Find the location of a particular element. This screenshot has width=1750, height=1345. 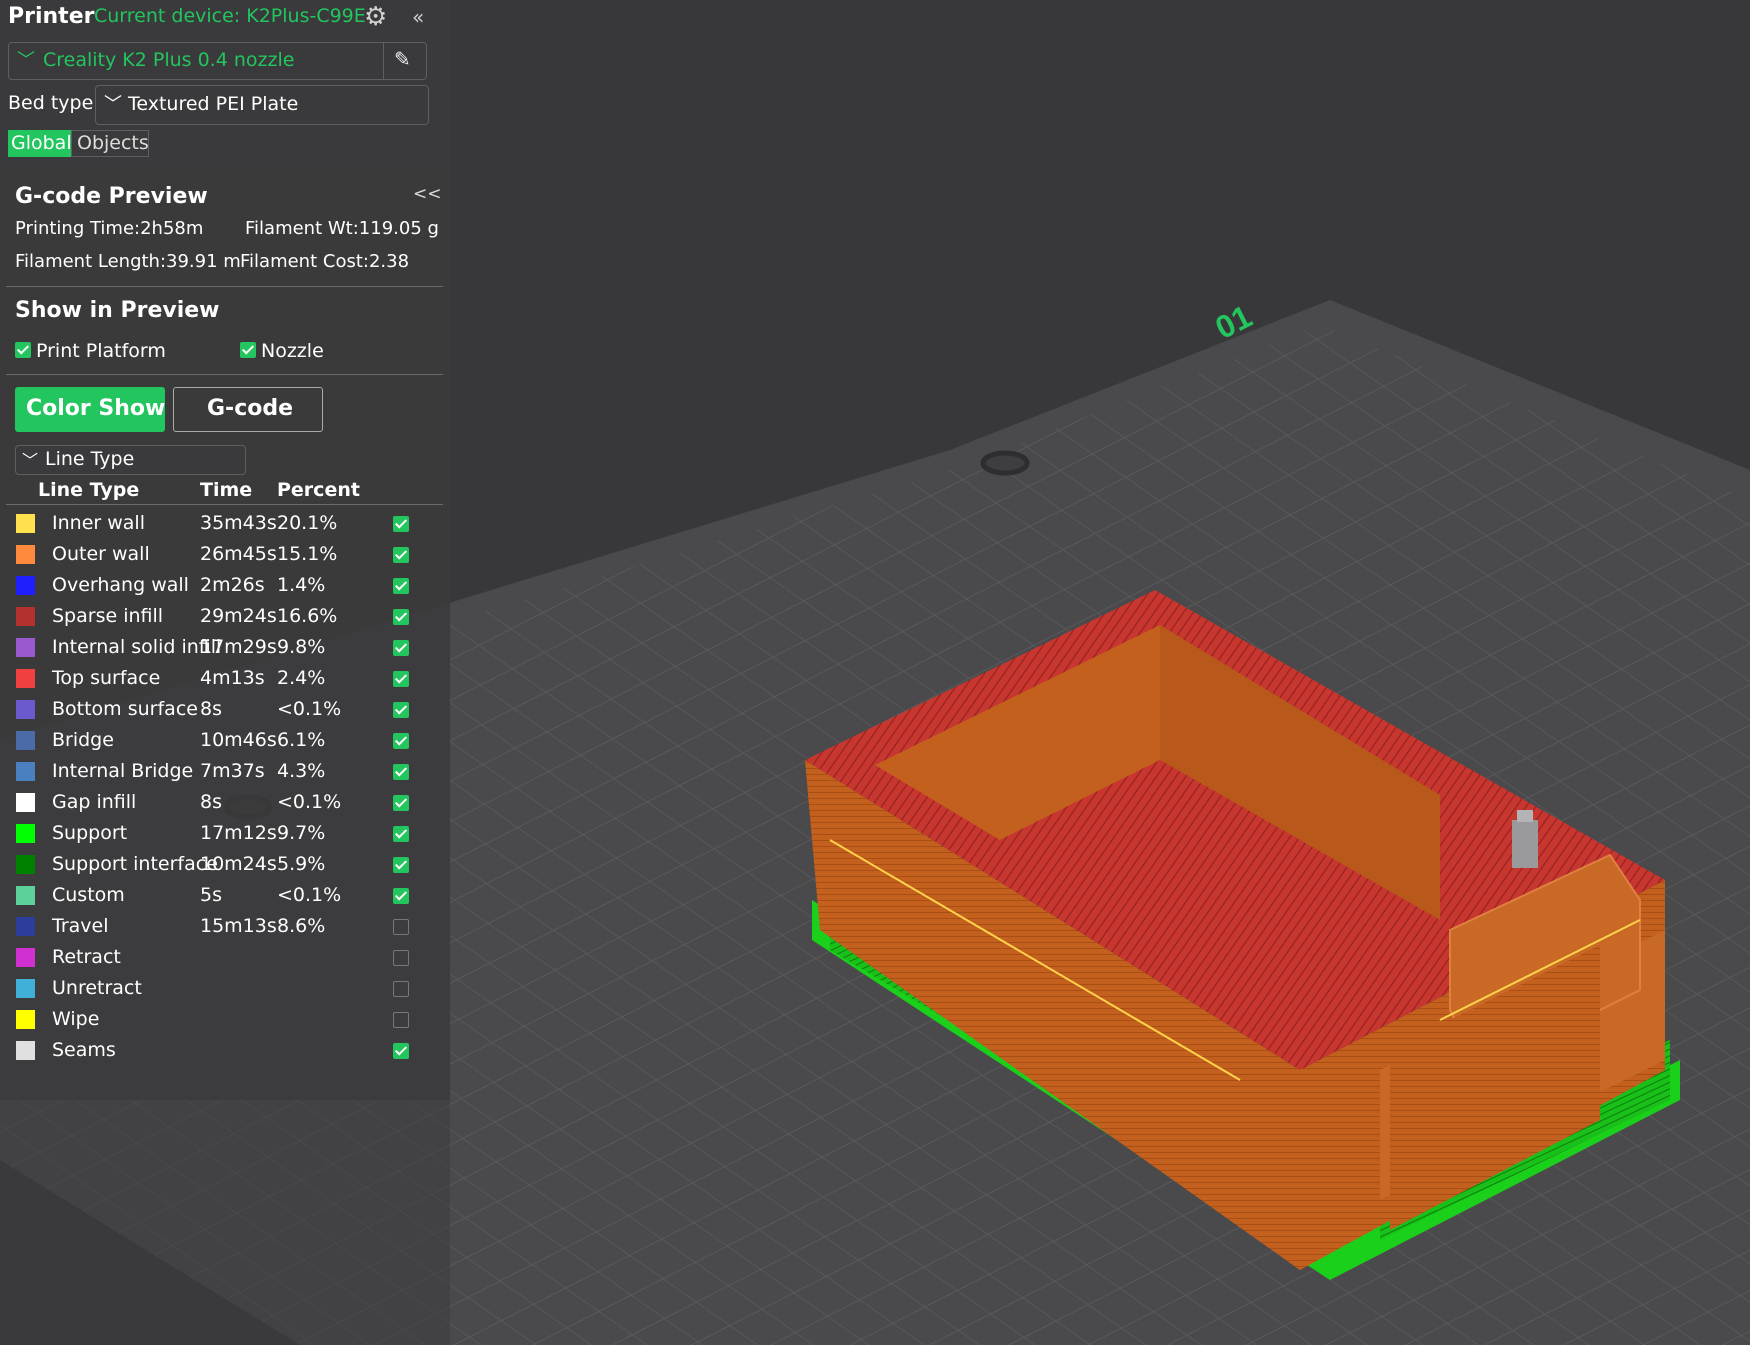

line-type-row: Wipe is located at coordinates (225, 1019).